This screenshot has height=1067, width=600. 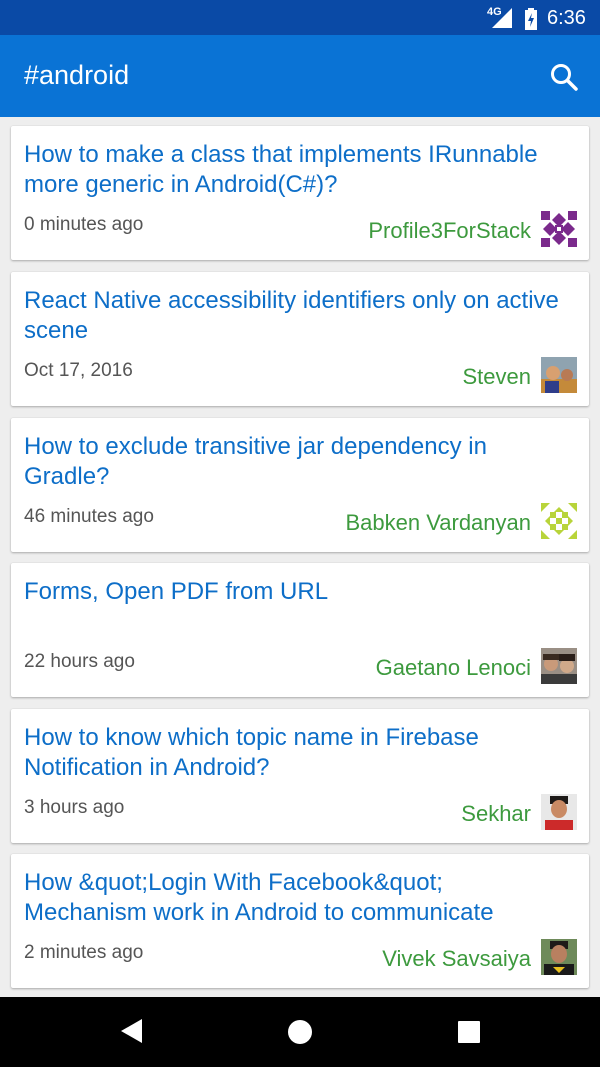 What do you see at coordinates (89, 516) in the screenshot?
I see `question-time: 46 minutes ago` at bounding box center [89, 516].